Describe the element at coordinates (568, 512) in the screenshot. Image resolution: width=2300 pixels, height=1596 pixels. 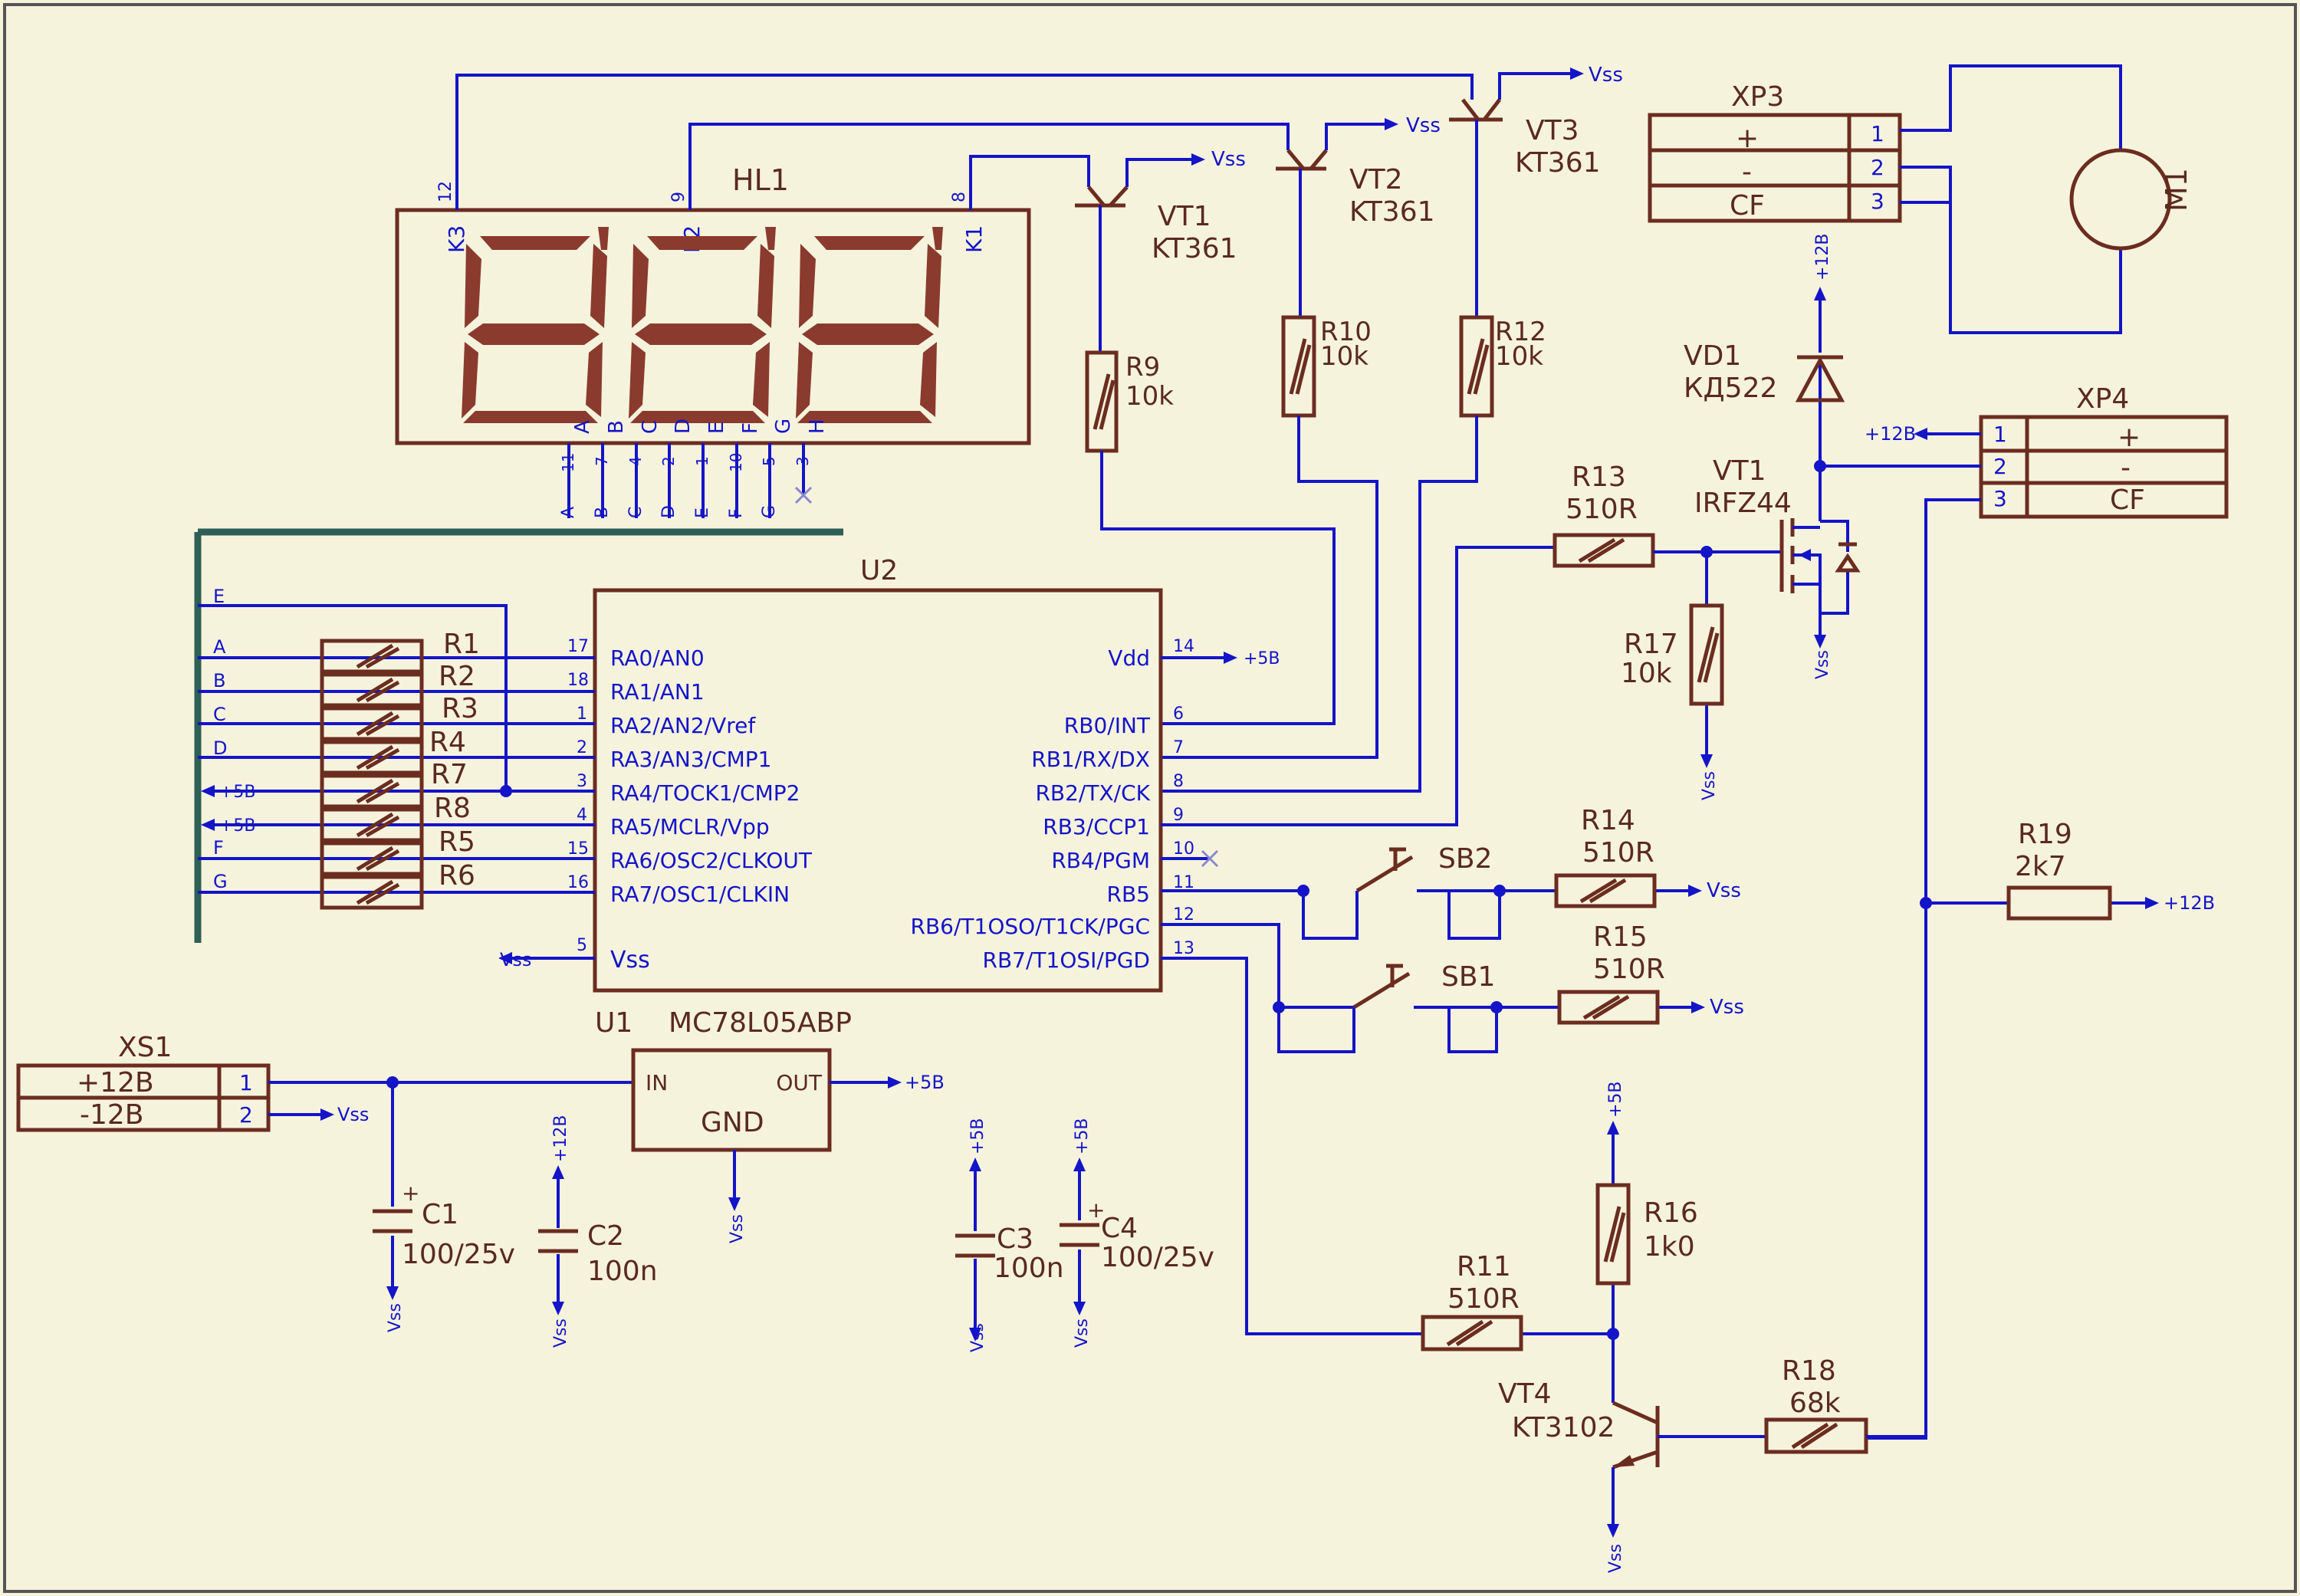
I see `bus-letter-a: A` at that location.